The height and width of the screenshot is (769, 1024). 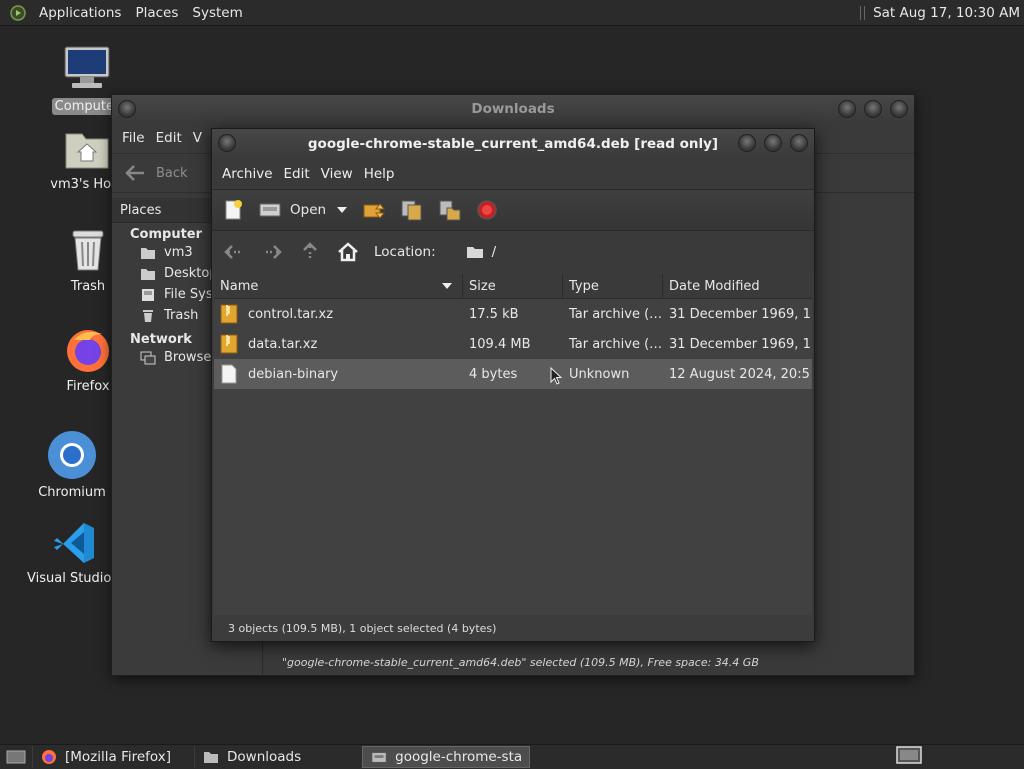 What do you see at coordinates (739, 374) in the screenshot?
I see `file-date: 12 August 2024, 20:55` at bounding box center [739, 374].